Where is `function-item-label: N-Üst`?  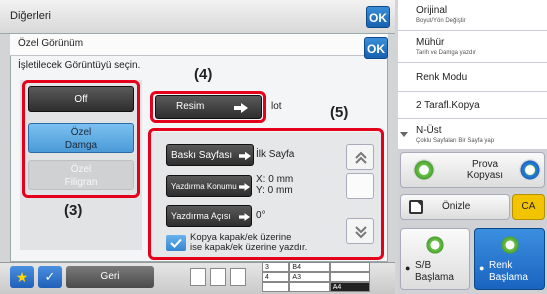
function-item-label: N-Üst is located at coordinates (429, 130).